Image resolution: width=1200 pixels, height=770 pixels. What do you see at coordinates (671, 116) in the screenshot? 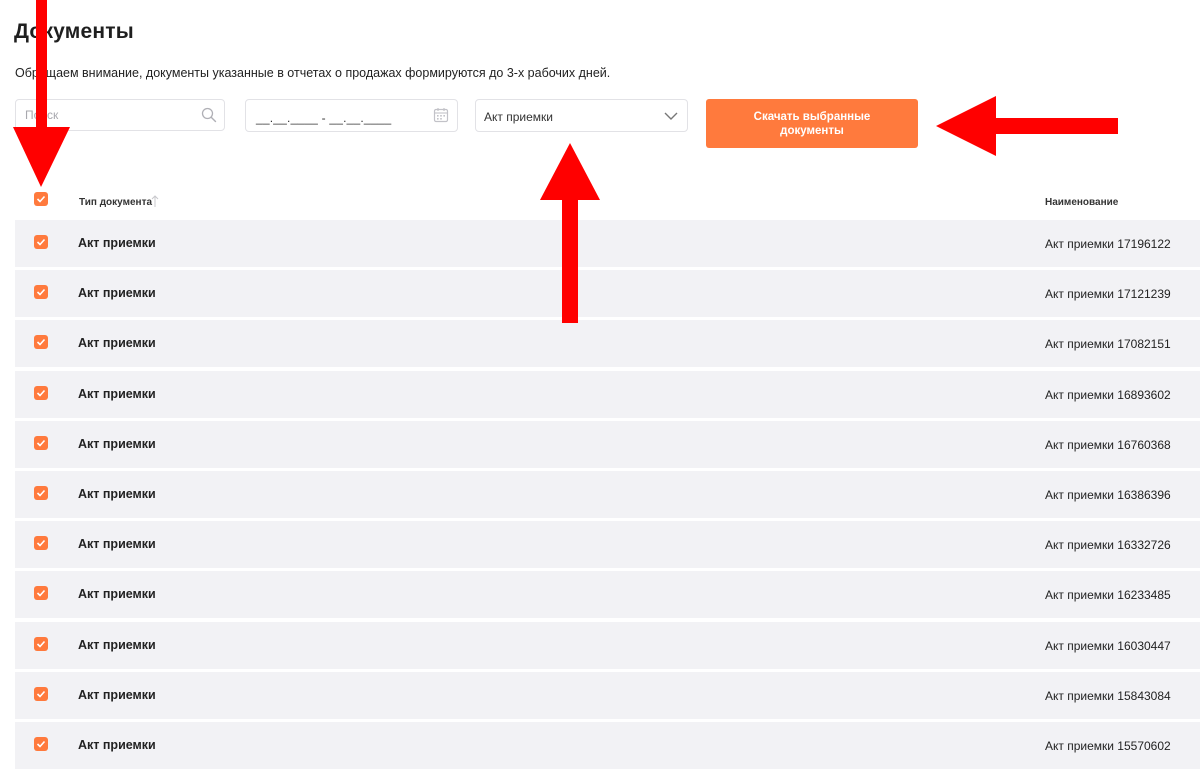
I see `chevron-down-icon` at bounding box center [671, 116].